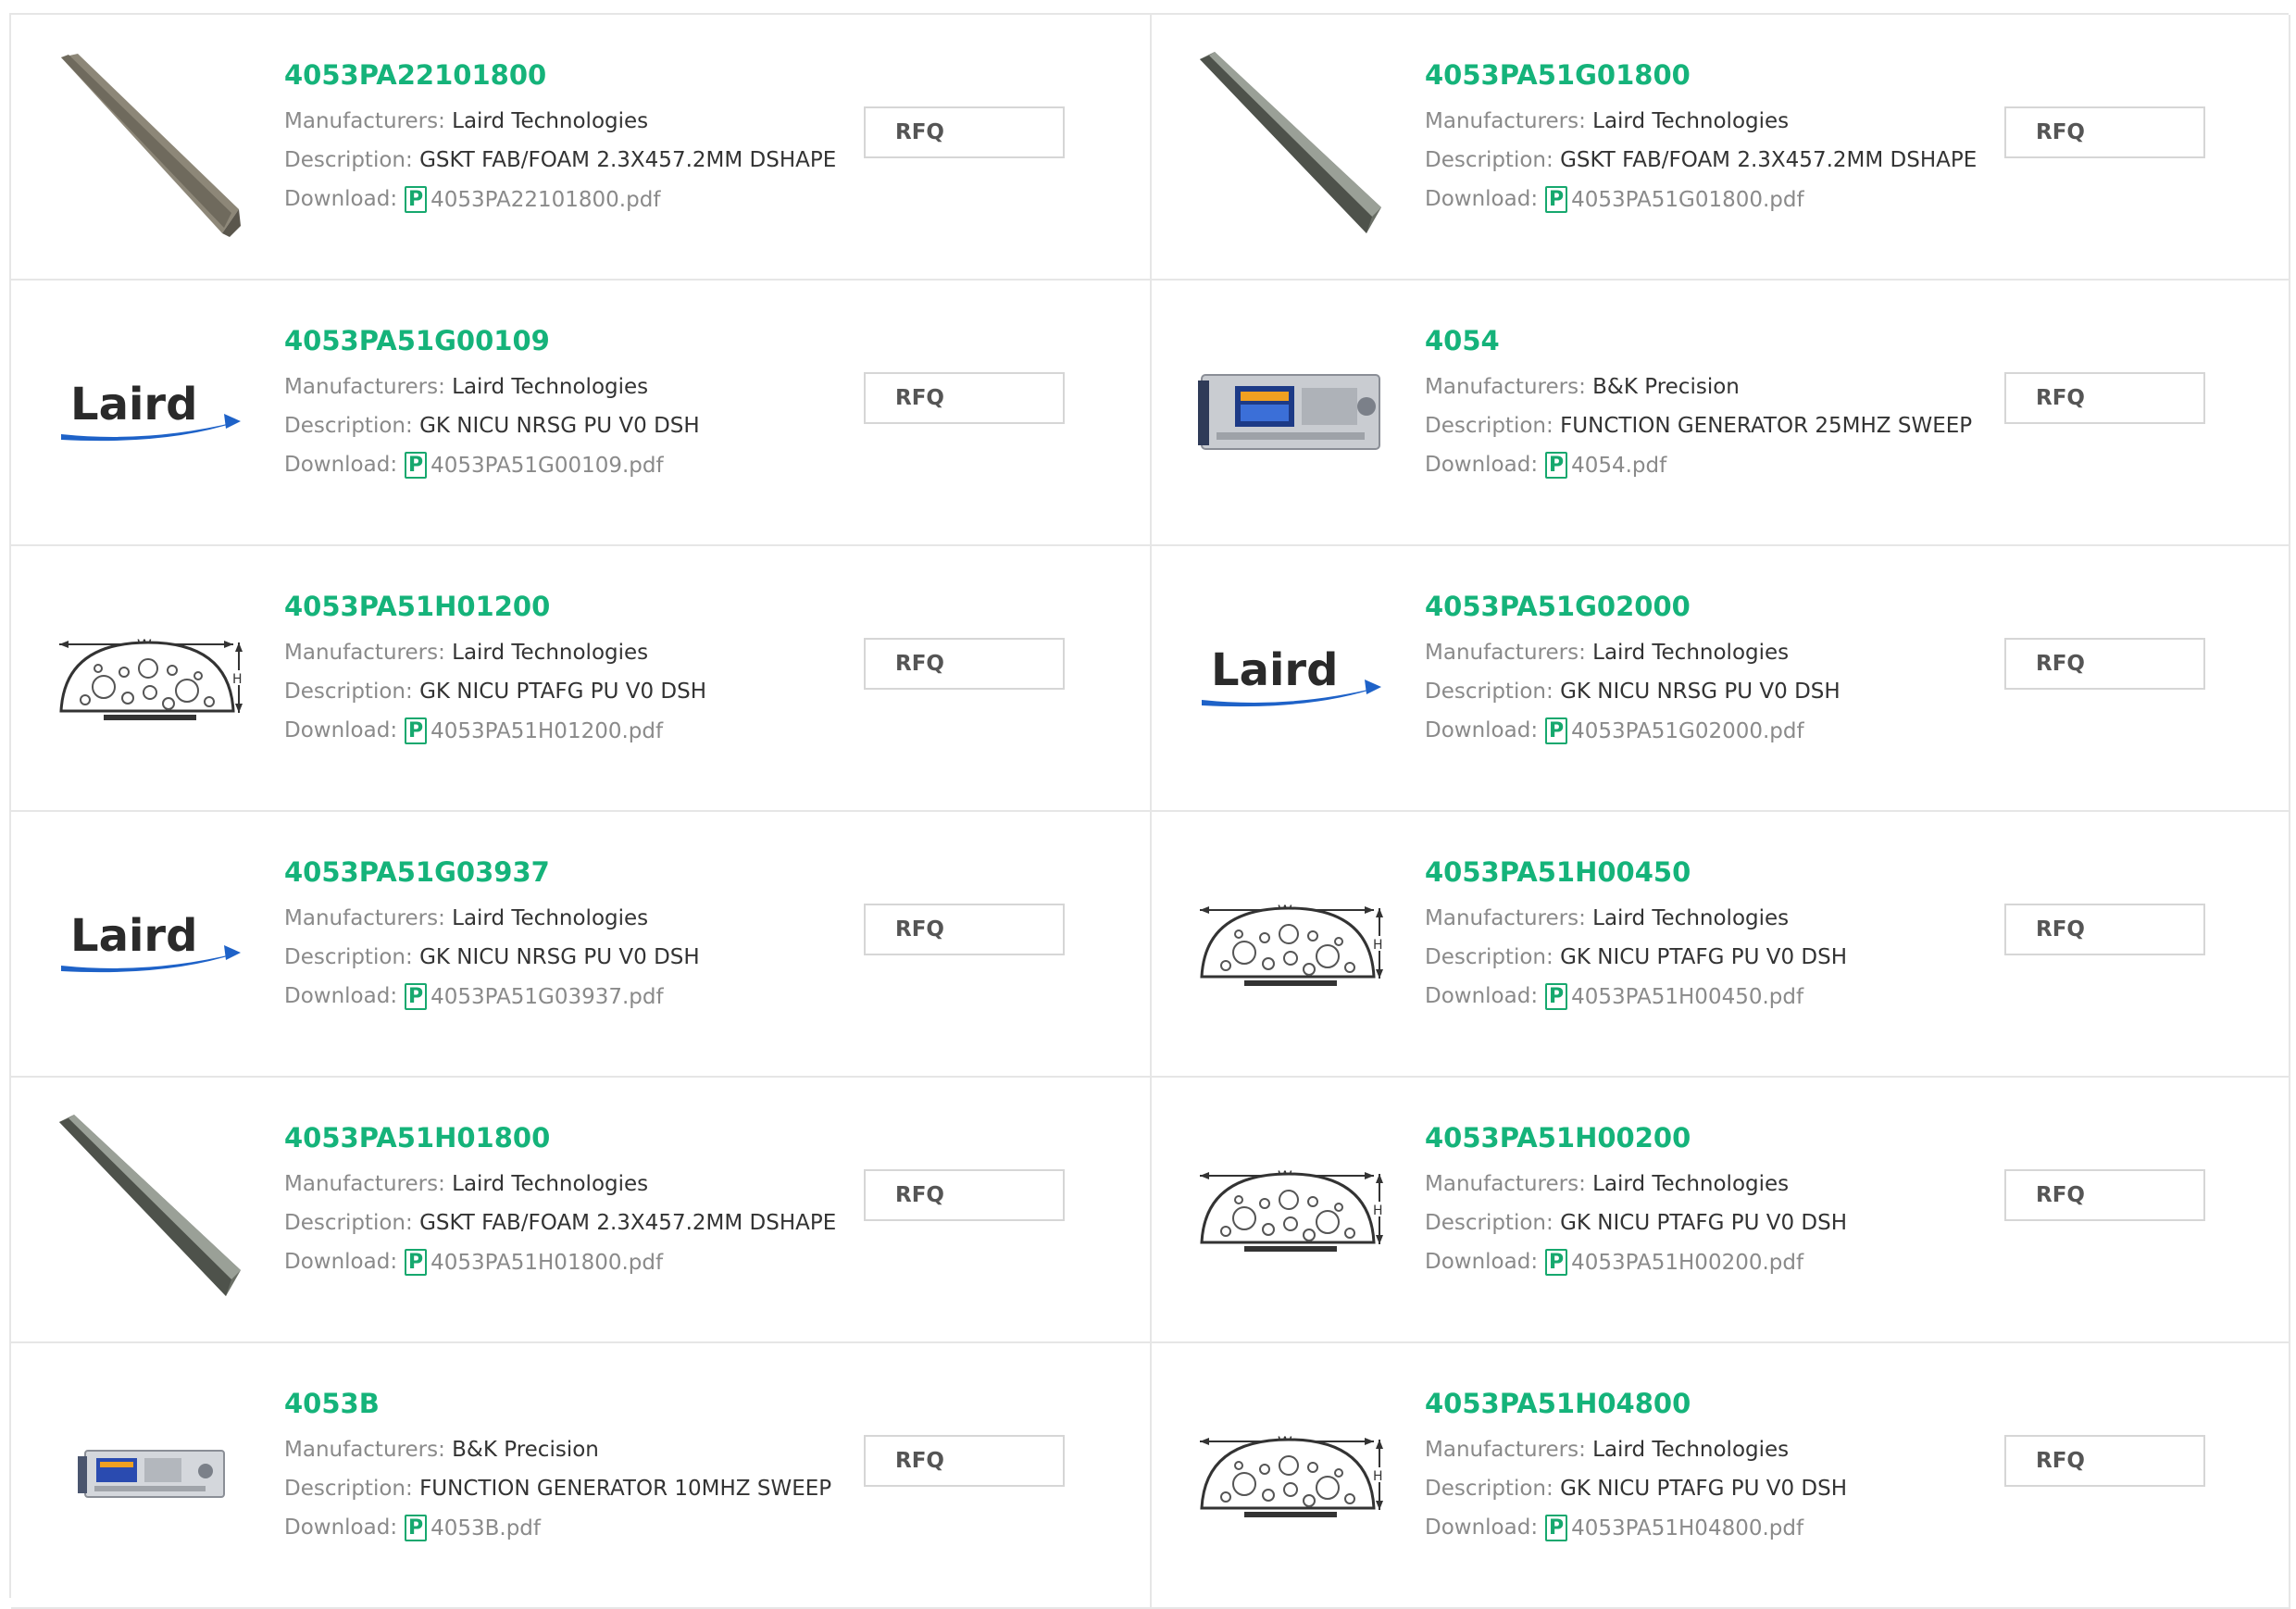  What do you see at coordinates (1766, 426) in the screenshot?
I see `description-value: FUNCTION GENERATOR 25MHZ SWEEP` at bounding box center [1766, 426].